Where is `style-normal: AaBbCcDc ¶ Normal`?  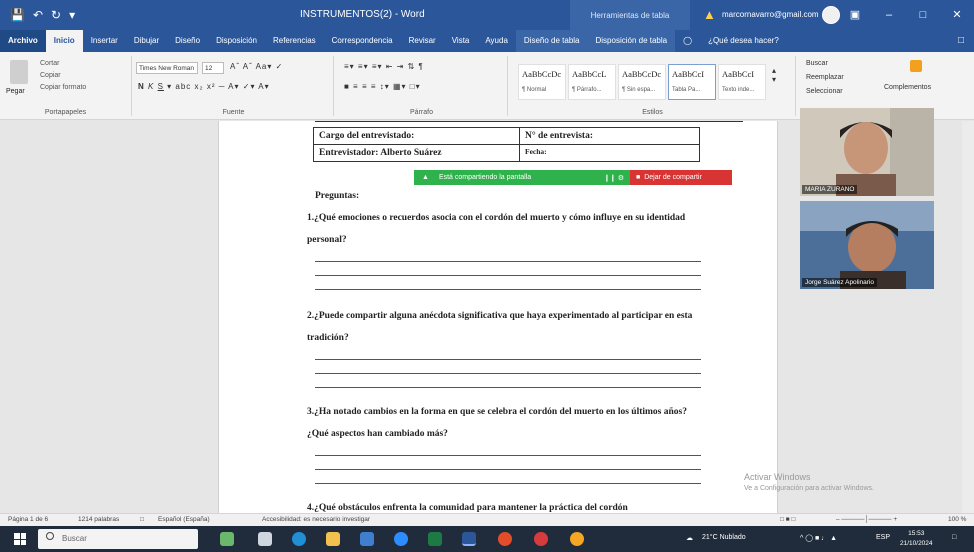
style-normal: AaBbCcDc ¶ Normal is located at coordinates (542, 82).